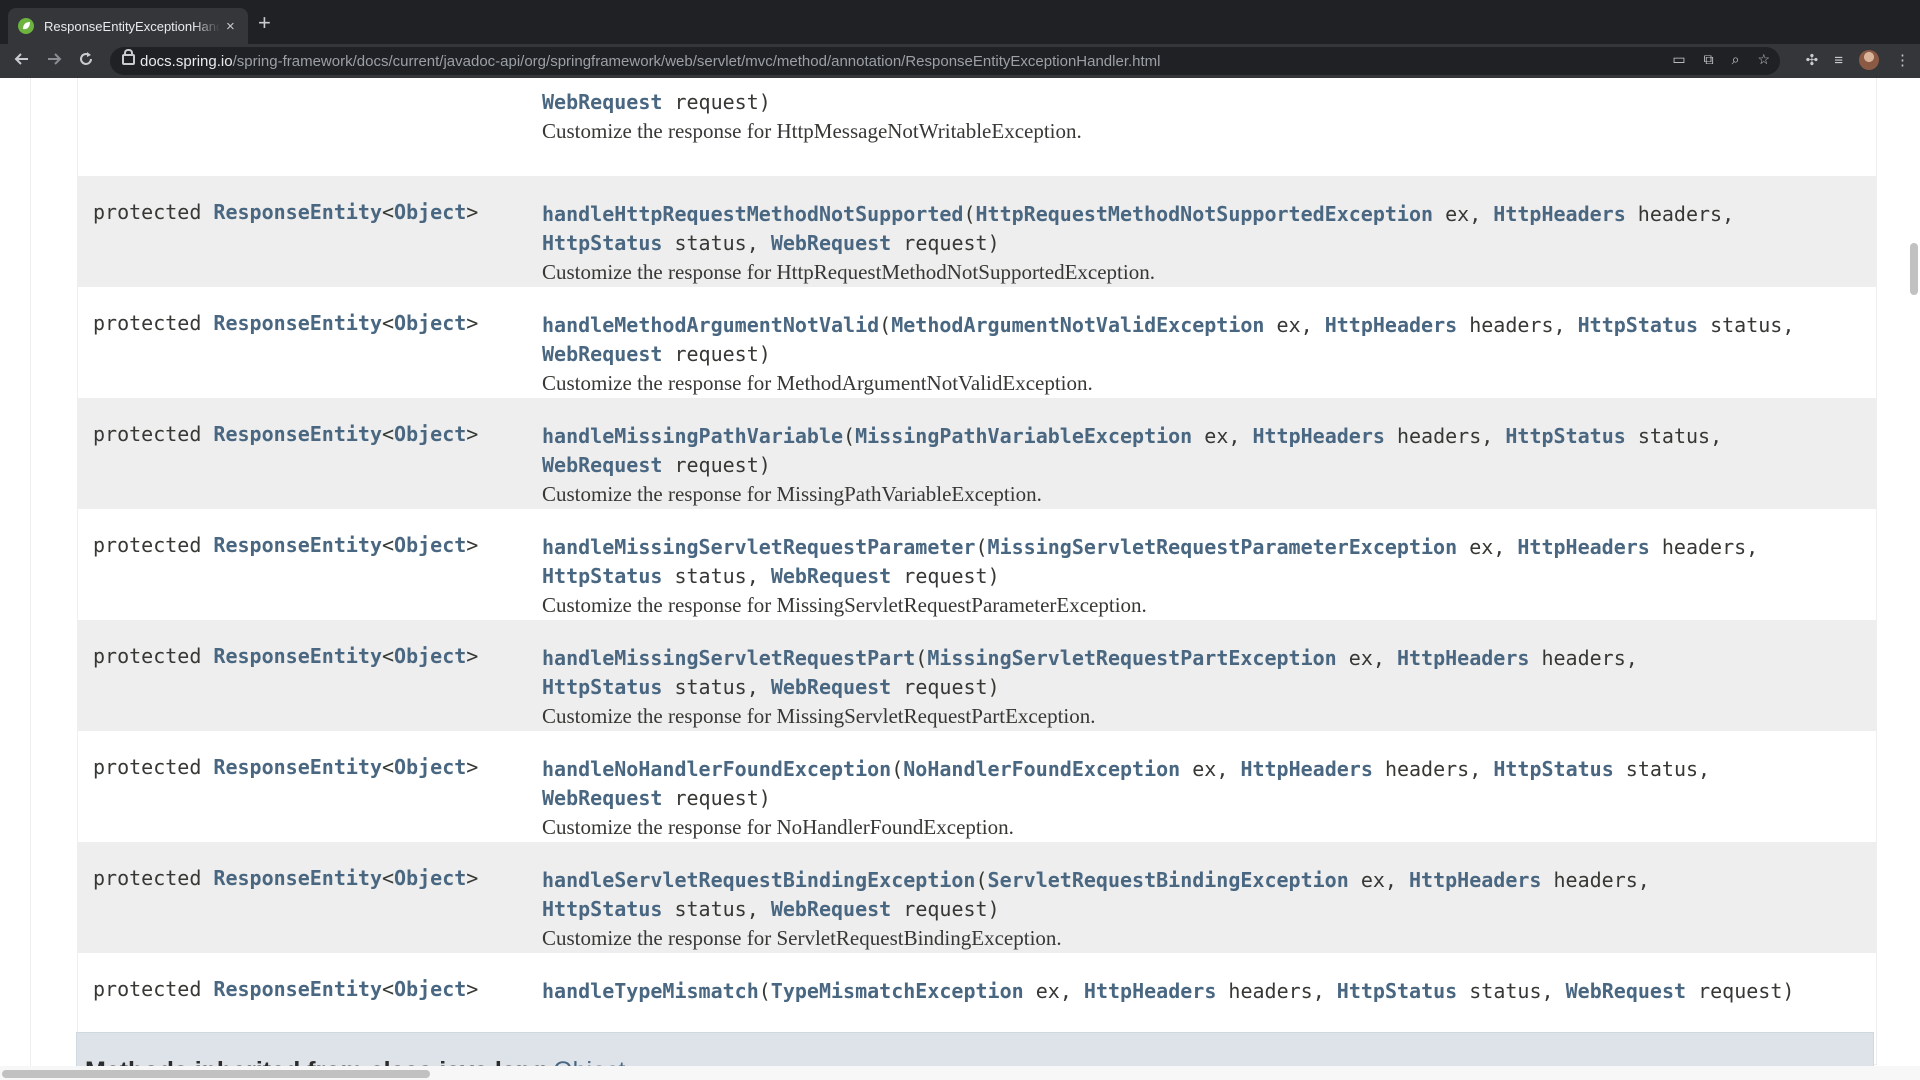  What do you see at coordinates (758, 880) in the screenshot?
I see `method-name-link: handleServletRequestBindingException` at bounding box center [758, 880].